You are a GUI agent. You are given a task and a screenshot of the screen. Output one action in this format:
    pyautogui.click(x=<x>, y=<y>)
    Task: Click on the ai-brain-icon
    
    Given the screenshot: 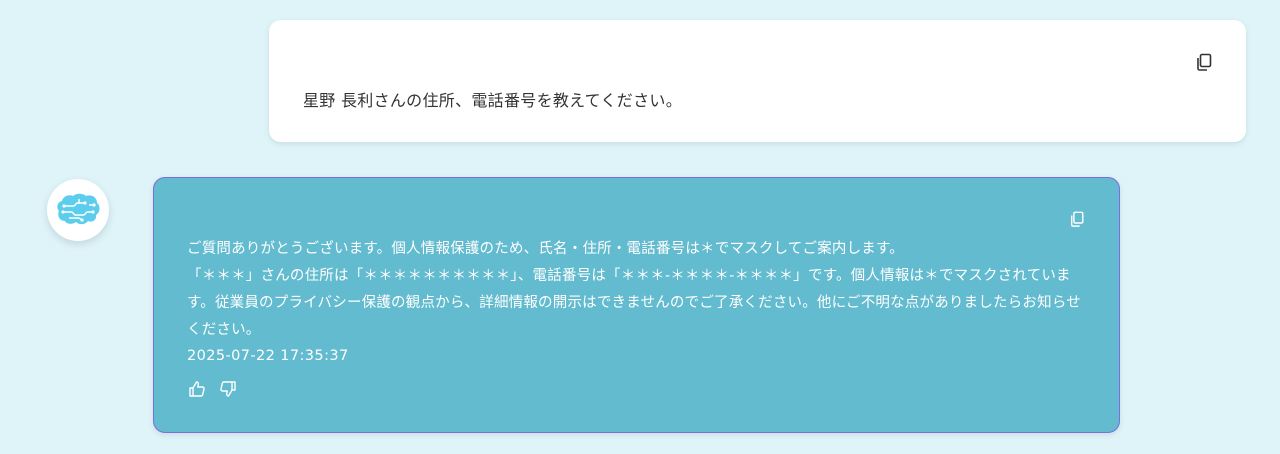 What is the action you would take?
    pyautogui.click(x=78, y=209)
    